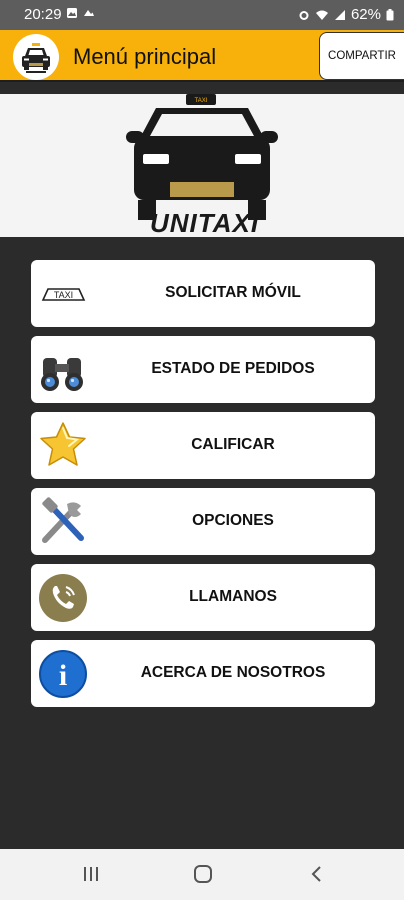  What do you see at coordinates (63, 444) in the screenshot?
I see `star-icon` at bounding box center [63, 444].